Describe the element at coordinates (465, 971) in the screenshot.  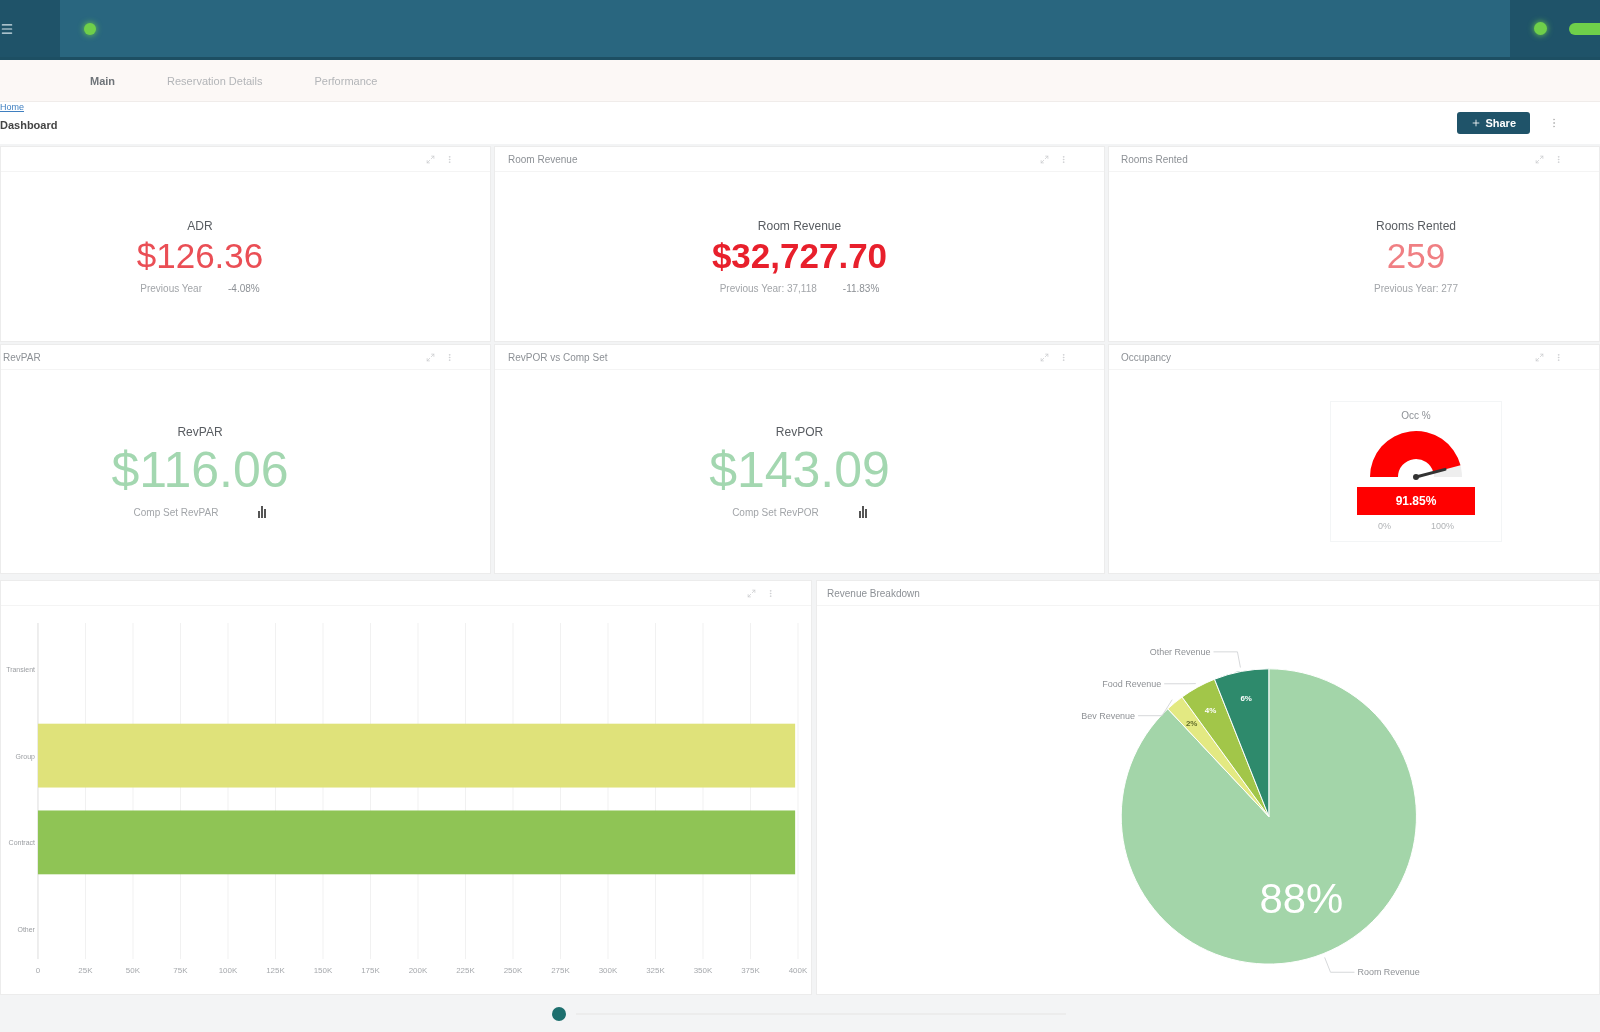
I see `axis-label: 225K` at that location.